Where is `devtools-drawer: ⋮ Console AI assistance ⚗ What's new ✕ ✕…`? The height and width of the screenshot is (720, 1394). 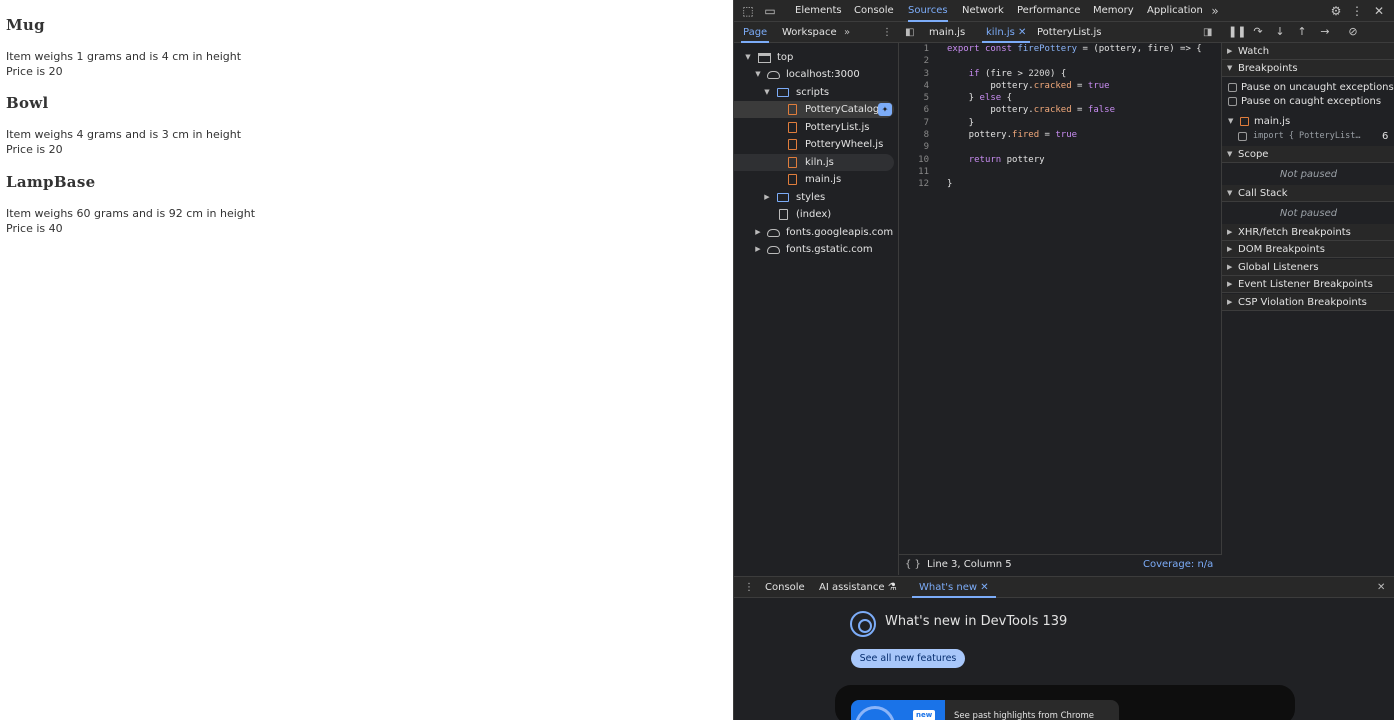 devtools-drawer: ⋮ Console AI assistance ⚗ What's new ✕ ✕… is located at coordinates (1064, 648).